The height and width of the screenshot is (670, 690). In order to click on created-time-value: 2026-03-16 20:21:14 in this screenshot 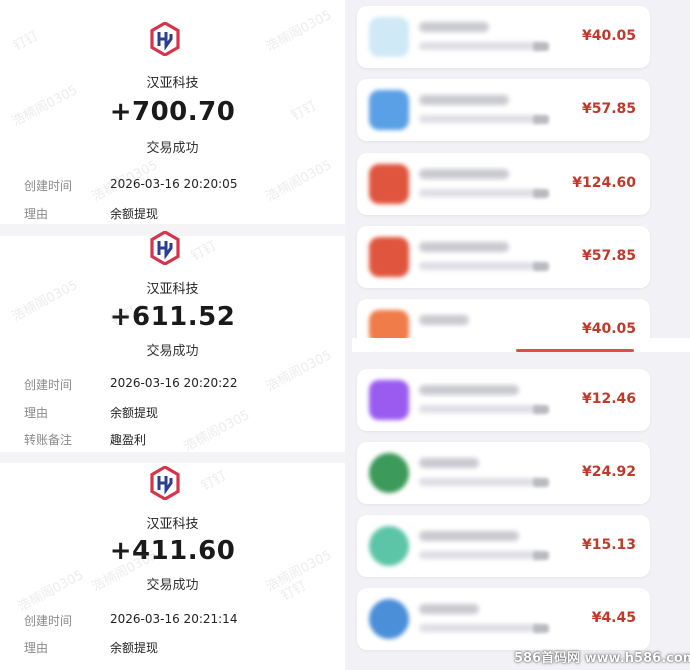, I will do `click(174, 619)`.